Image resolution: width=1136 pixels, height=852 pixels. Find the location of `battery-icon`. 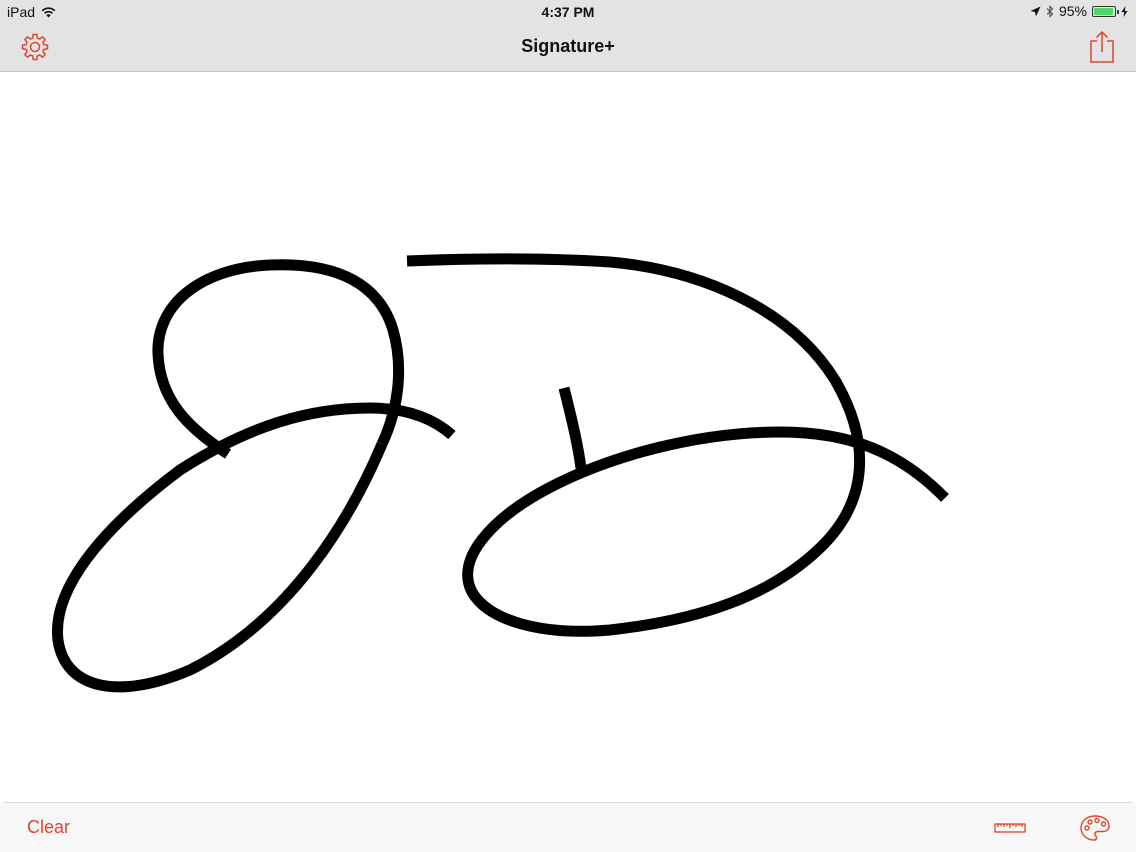

battery-icon is located at coordinates (1105, 11).